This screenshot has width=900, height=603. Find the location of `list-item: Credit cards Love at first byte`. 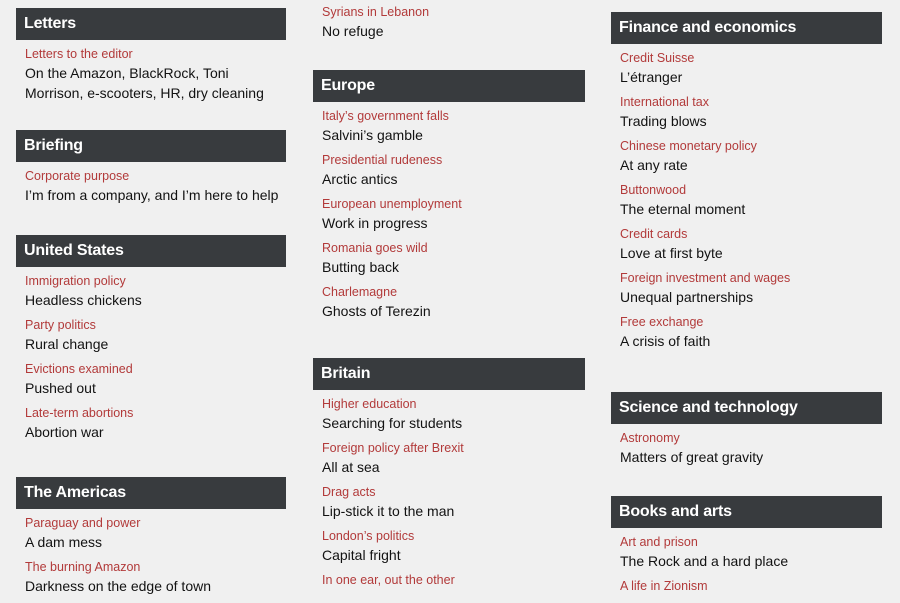

list-item: Credit cards Love at first byte is located at coordinates (751, 244).